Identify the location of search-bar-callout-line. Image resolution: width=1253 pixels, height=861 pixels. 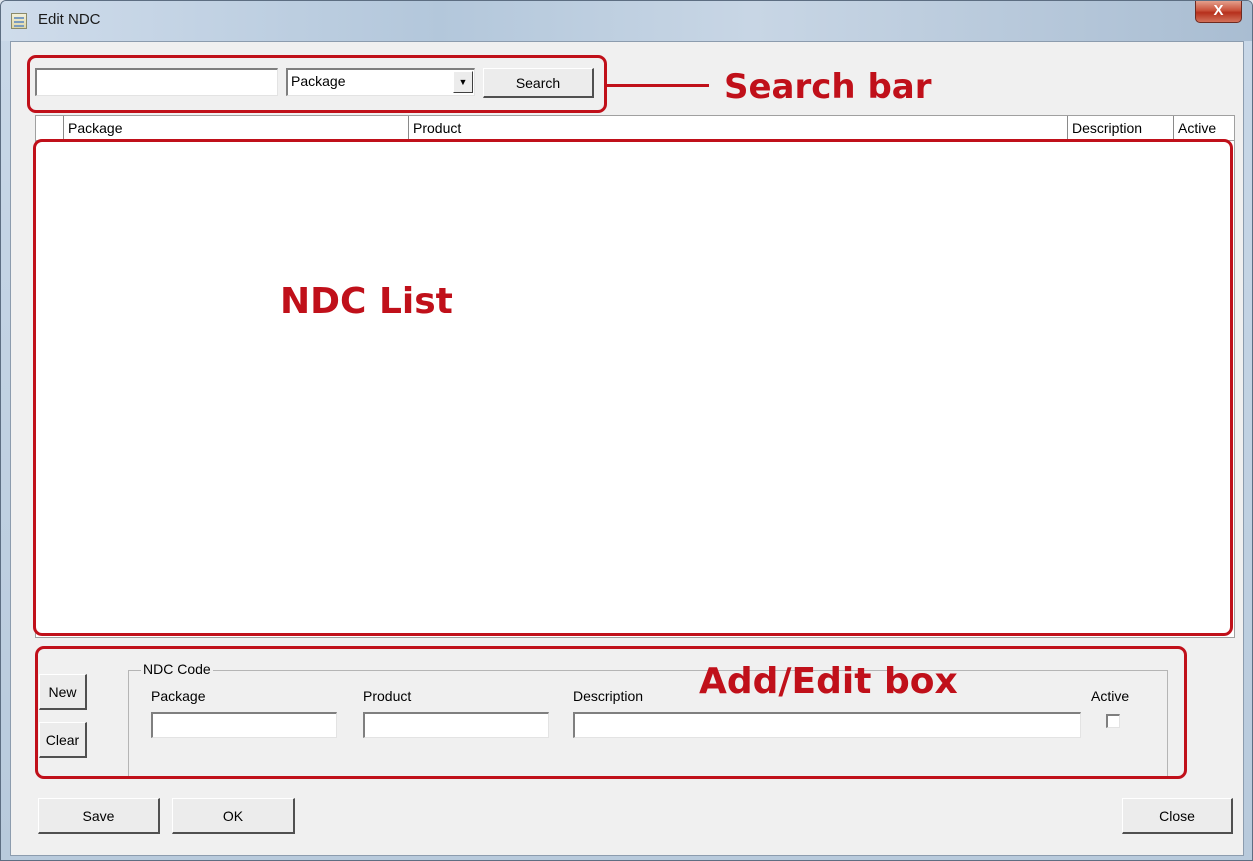
(658, 85).